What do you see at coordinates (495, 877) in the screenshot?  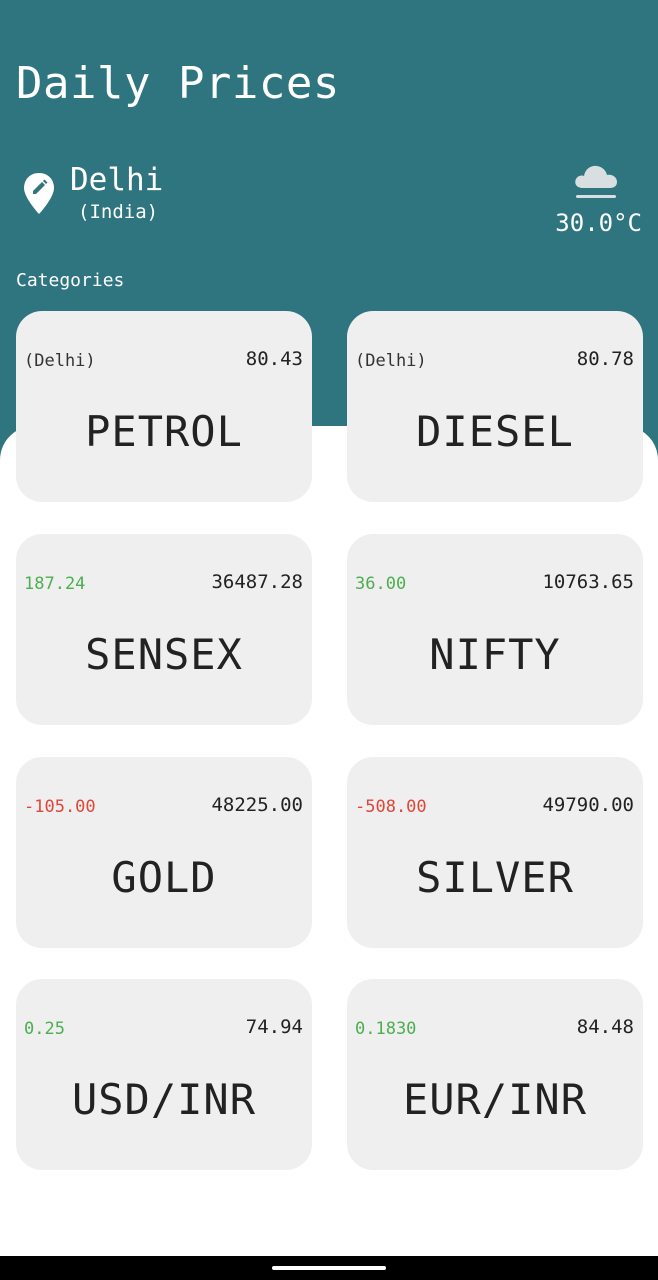 I see `card-name: SILVER` at bounding box center [495, 877].